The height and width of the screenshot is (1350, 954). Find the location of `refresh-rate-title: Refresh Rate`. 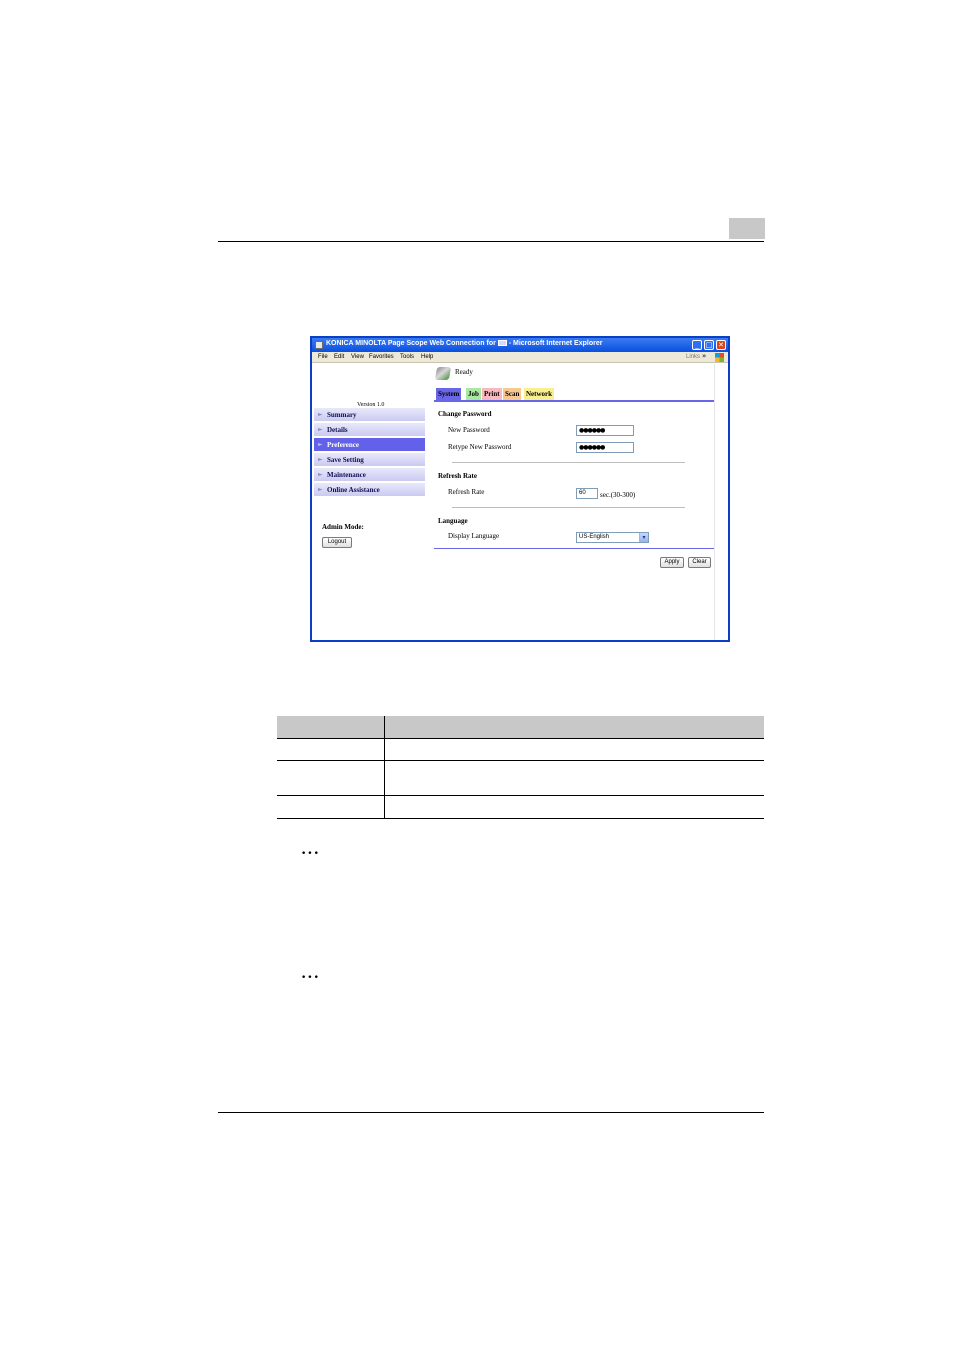

refresh-rate-title: Refresh Rate is located at coordinates (457, 476).